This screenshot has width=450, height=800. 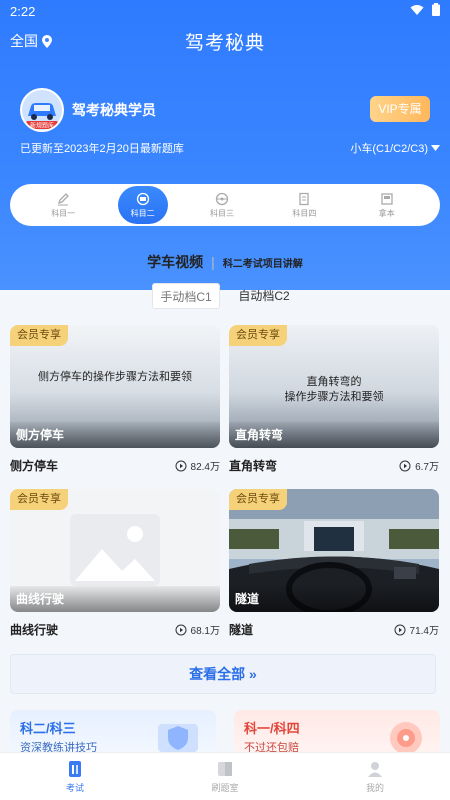 I want to click on tab-subject-1: 科目一, so click(x=63, y=205).